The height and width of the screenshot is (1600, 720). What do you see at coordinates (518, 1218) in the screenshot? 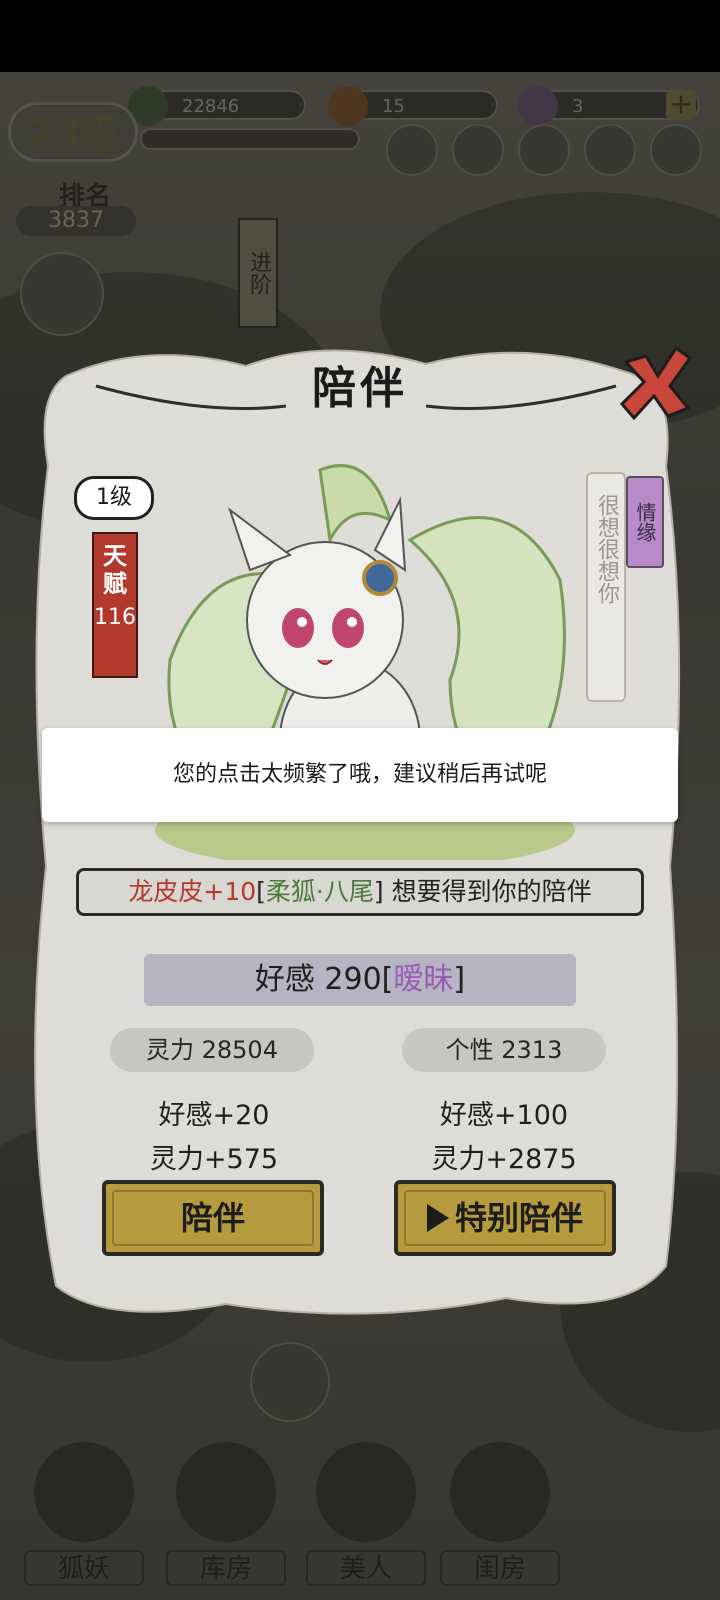
I see `special-button-label: 特别陪伴` at bounding box center [518, 1218].